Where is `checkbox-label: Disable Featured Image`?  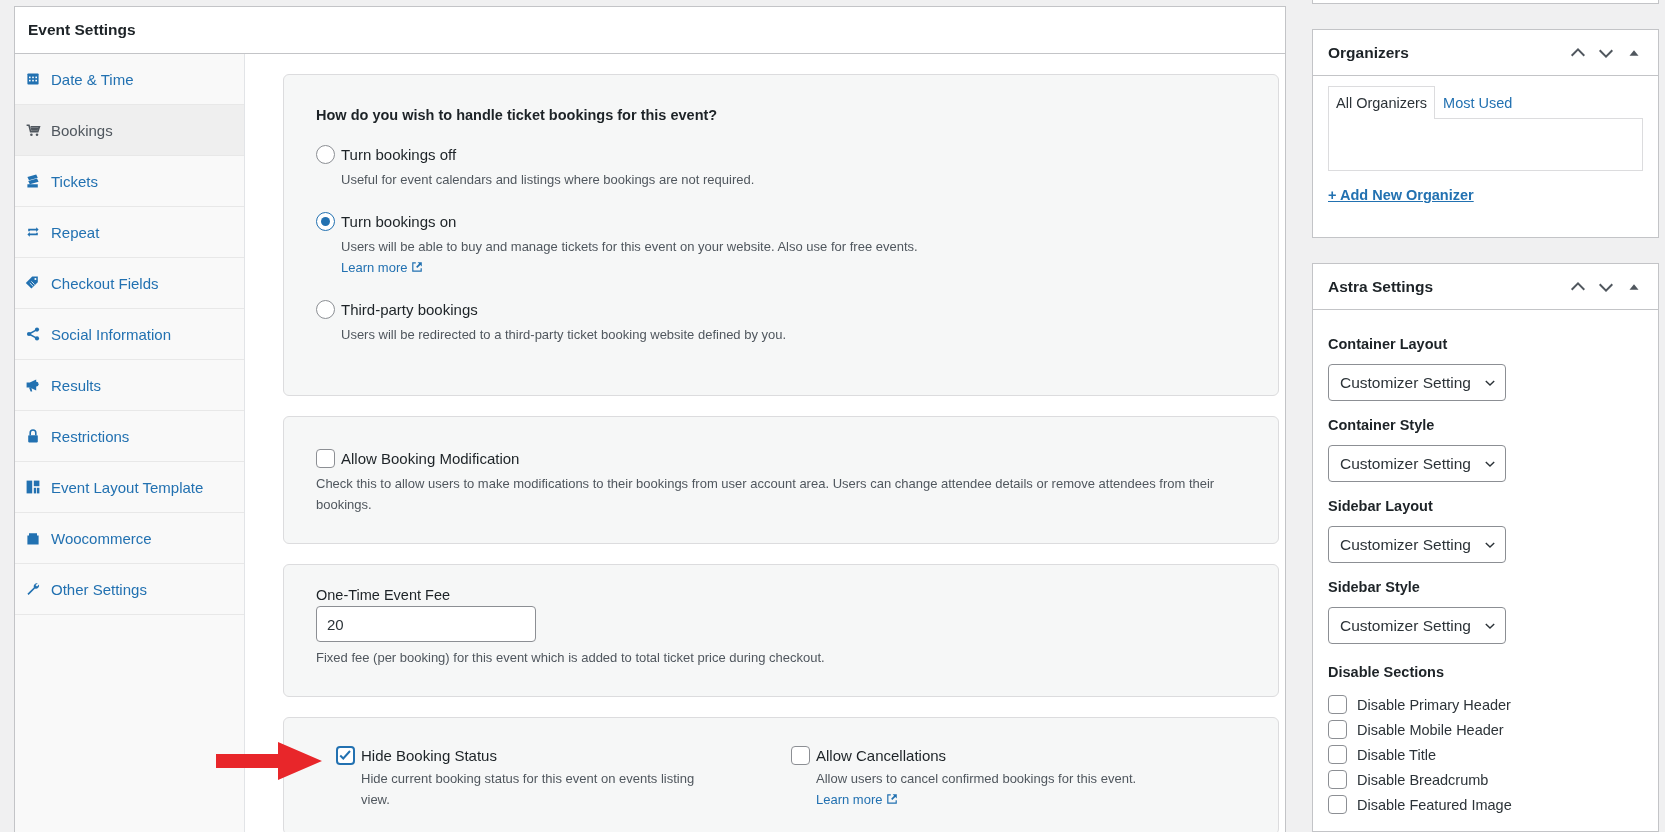
checkbox-label: Disable Featured Image is located at coordinates (1434, 804).